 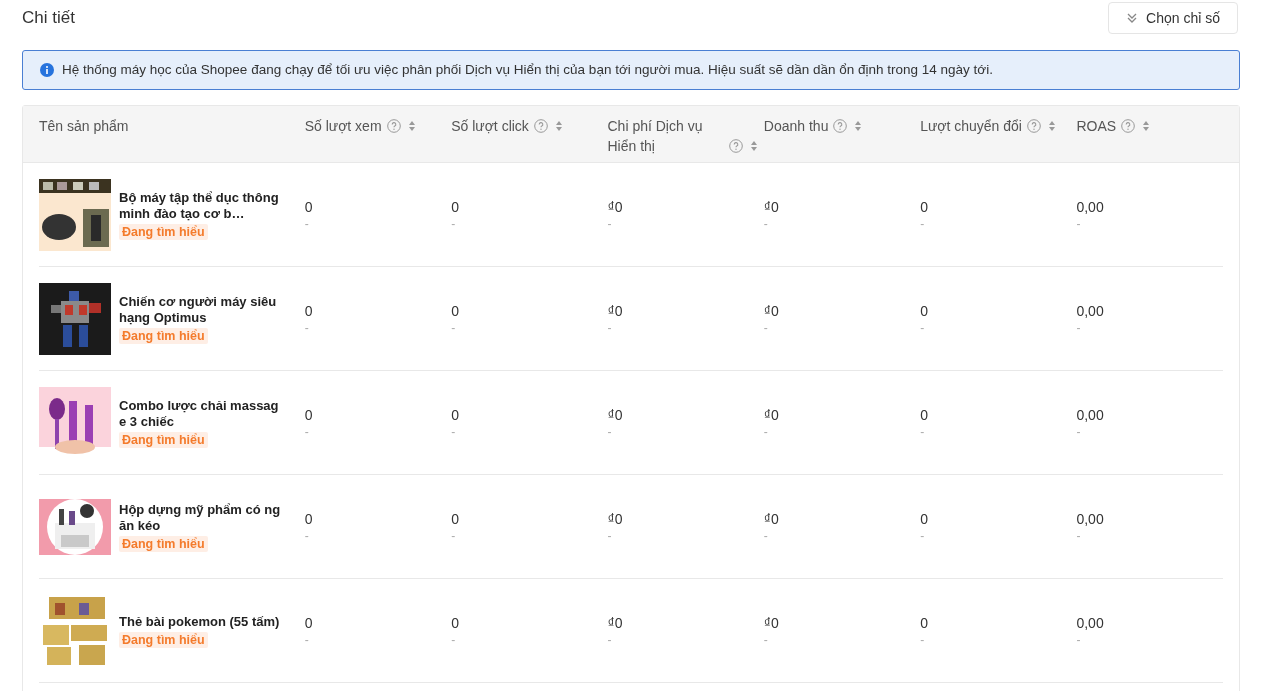 What do you see at coordinates (200, 517) in the screenshot?
I see `product-name: Hộp dựng mỹ phẩm có ngăn kéo` at bounding box center [200, 517].